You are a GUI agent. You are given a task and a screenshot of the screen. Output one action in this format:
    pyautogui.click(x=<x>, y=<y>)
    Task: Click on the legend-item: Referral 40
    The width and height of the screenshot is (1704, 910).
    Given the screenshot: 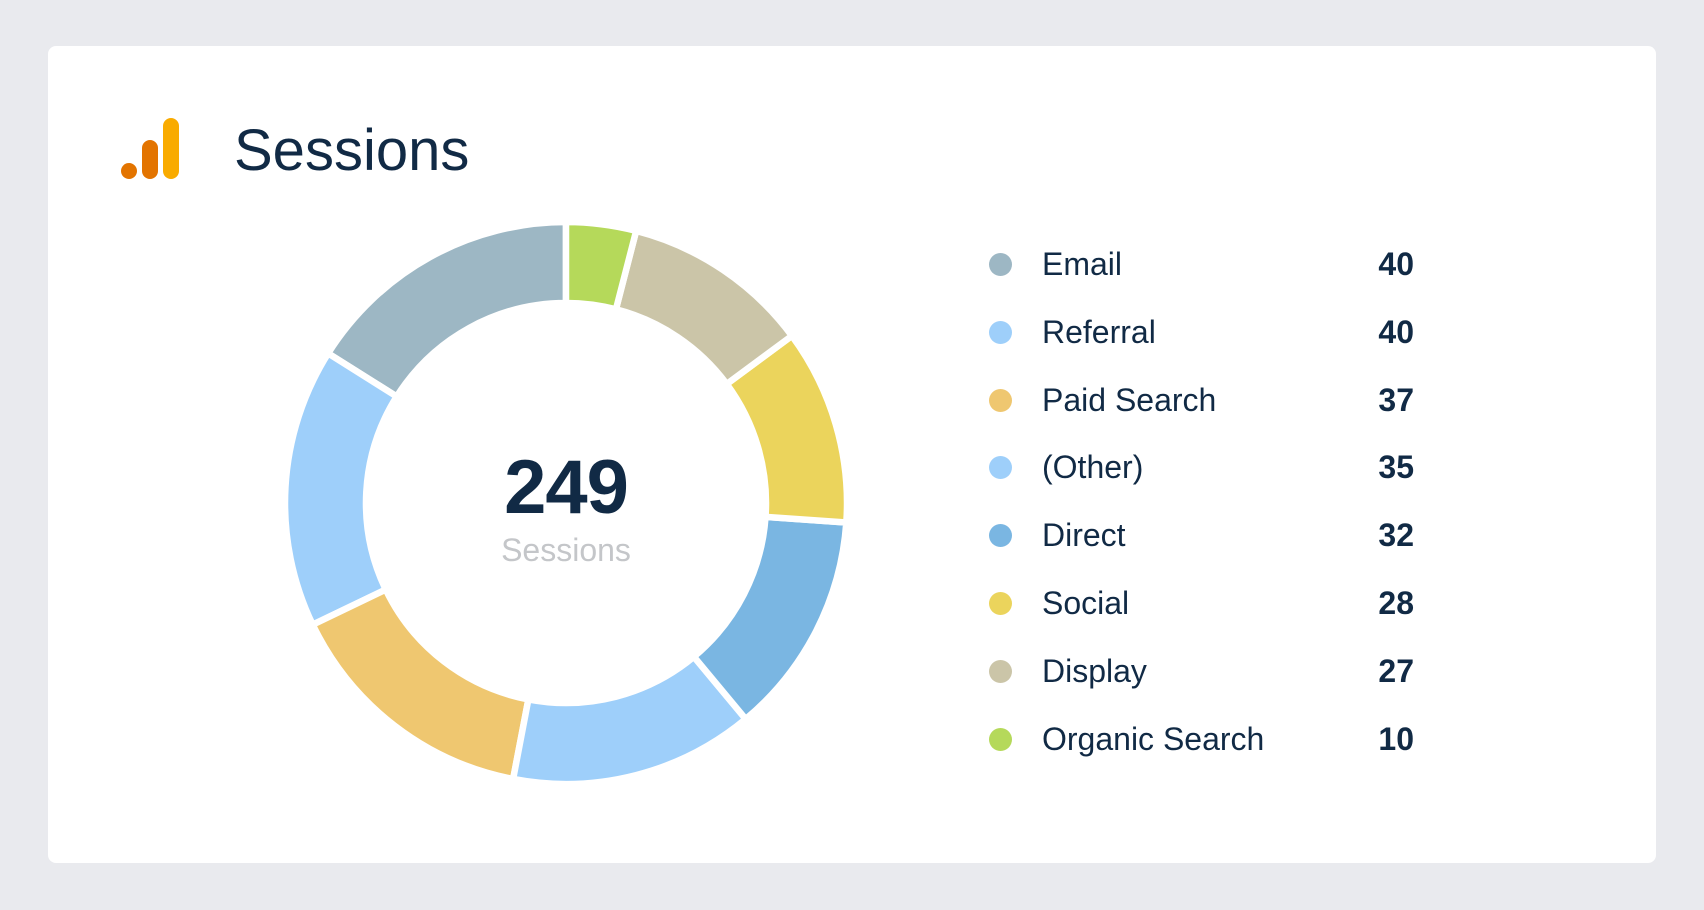 What is the action you would take?
    pyautogui.click(x=1203, y=333)
    